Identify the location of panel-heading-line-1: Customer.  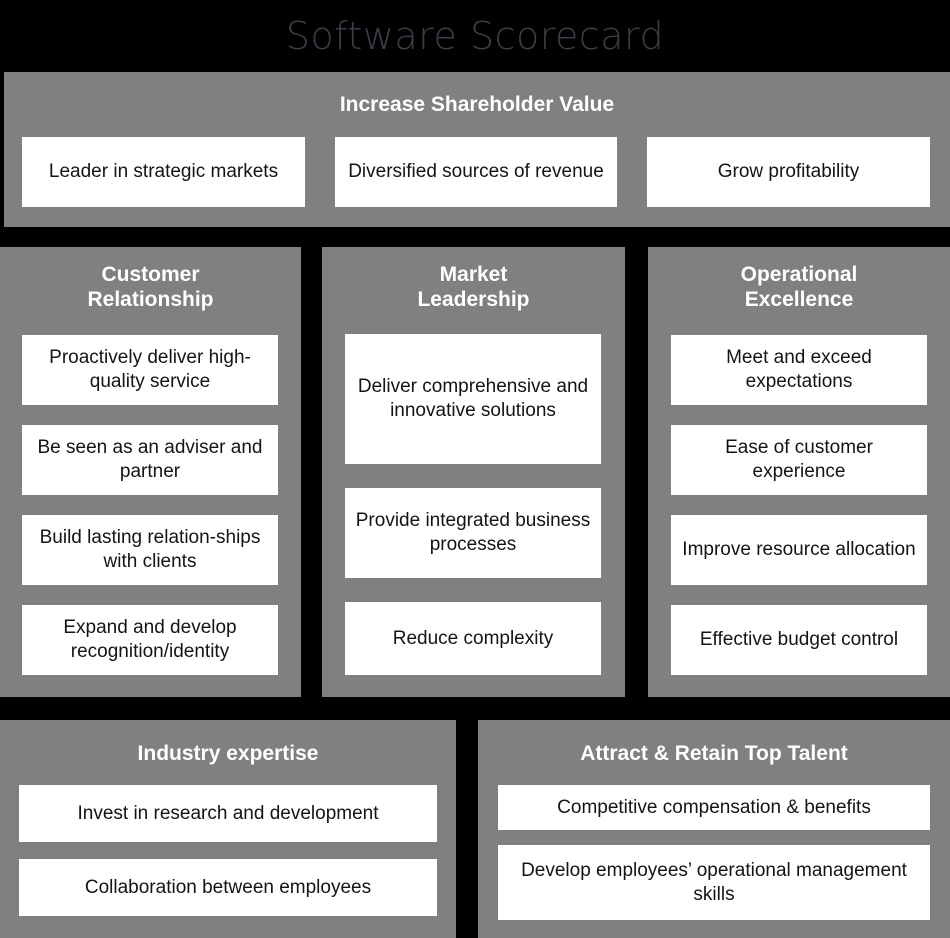
(150, 274).